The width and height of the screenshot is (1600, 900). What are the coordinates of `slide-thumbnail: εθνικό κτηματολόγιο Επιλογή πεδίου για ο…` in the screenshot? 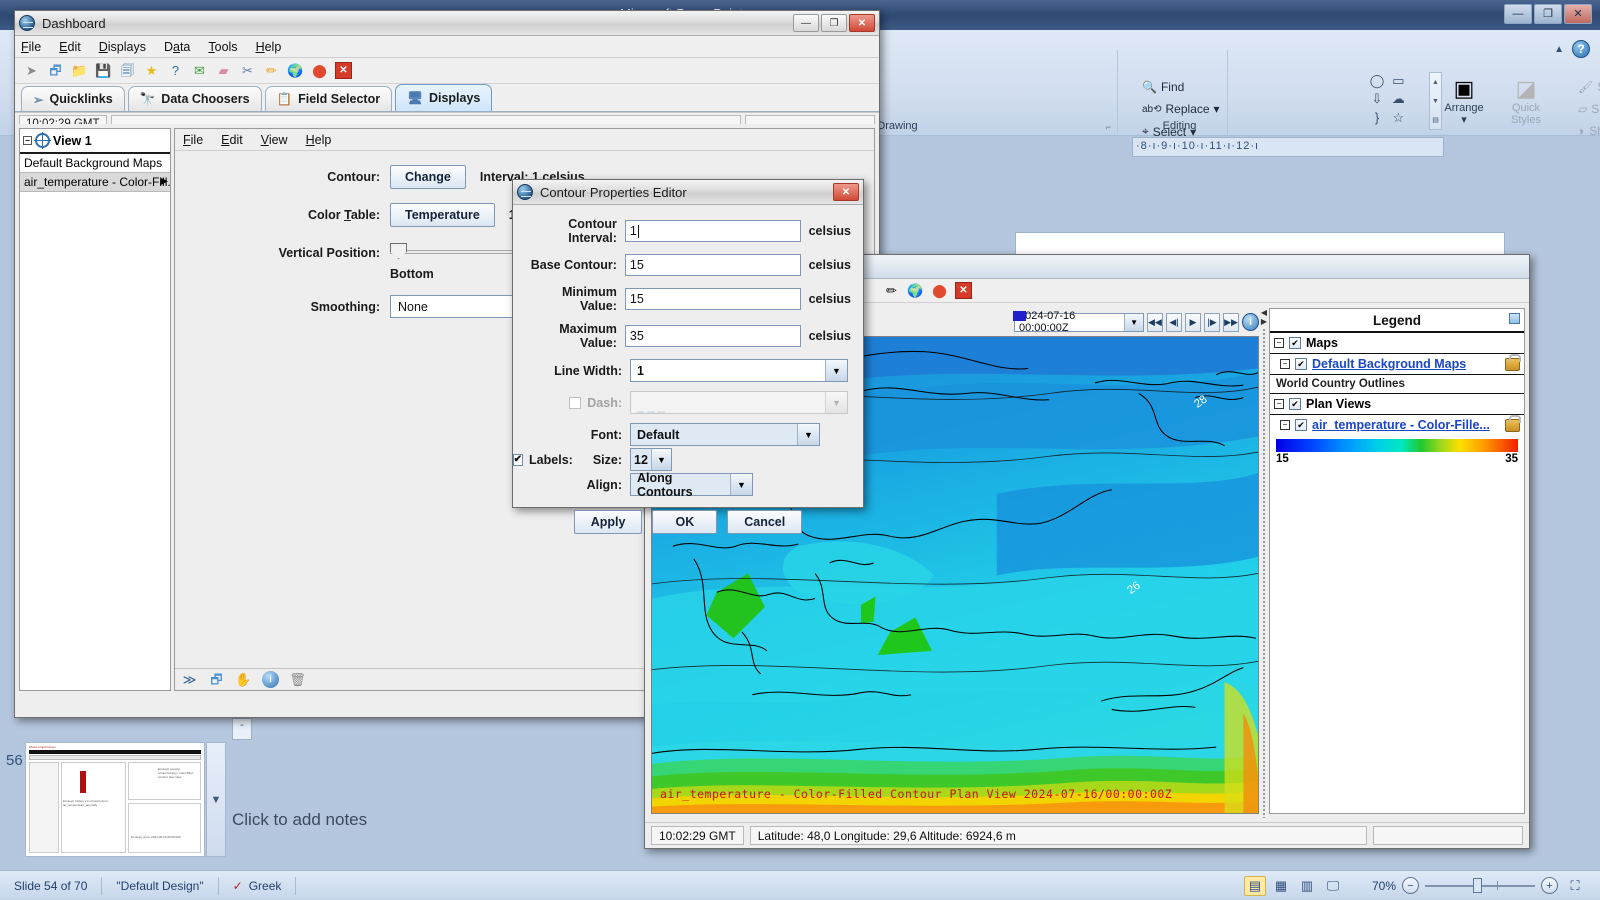 It's located at (115, 799).